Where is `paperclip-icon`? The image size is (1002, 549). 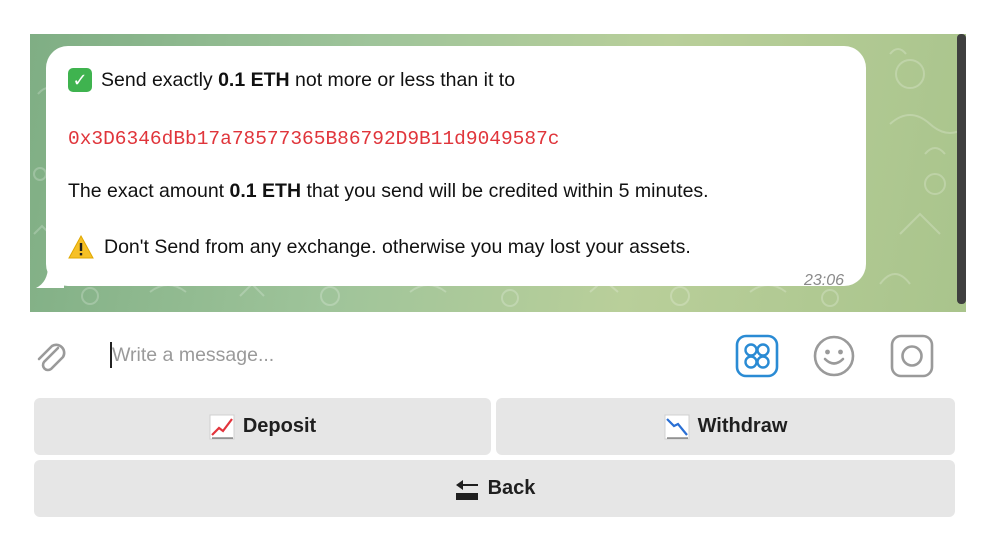 paperclip-icon is located at coordinates (50, 356).